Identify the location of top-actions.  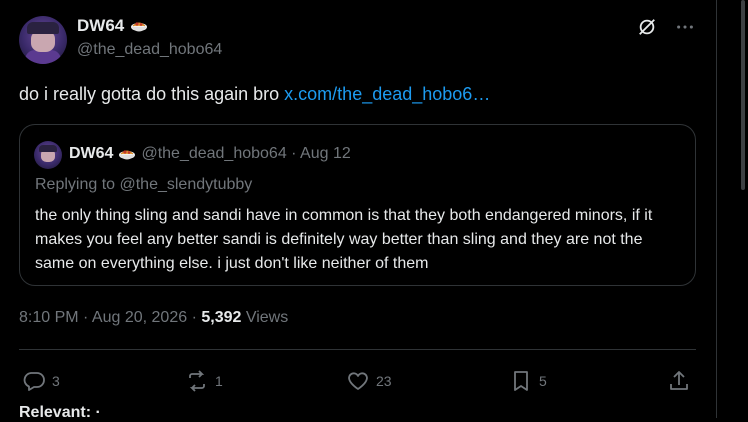
(666, 27).